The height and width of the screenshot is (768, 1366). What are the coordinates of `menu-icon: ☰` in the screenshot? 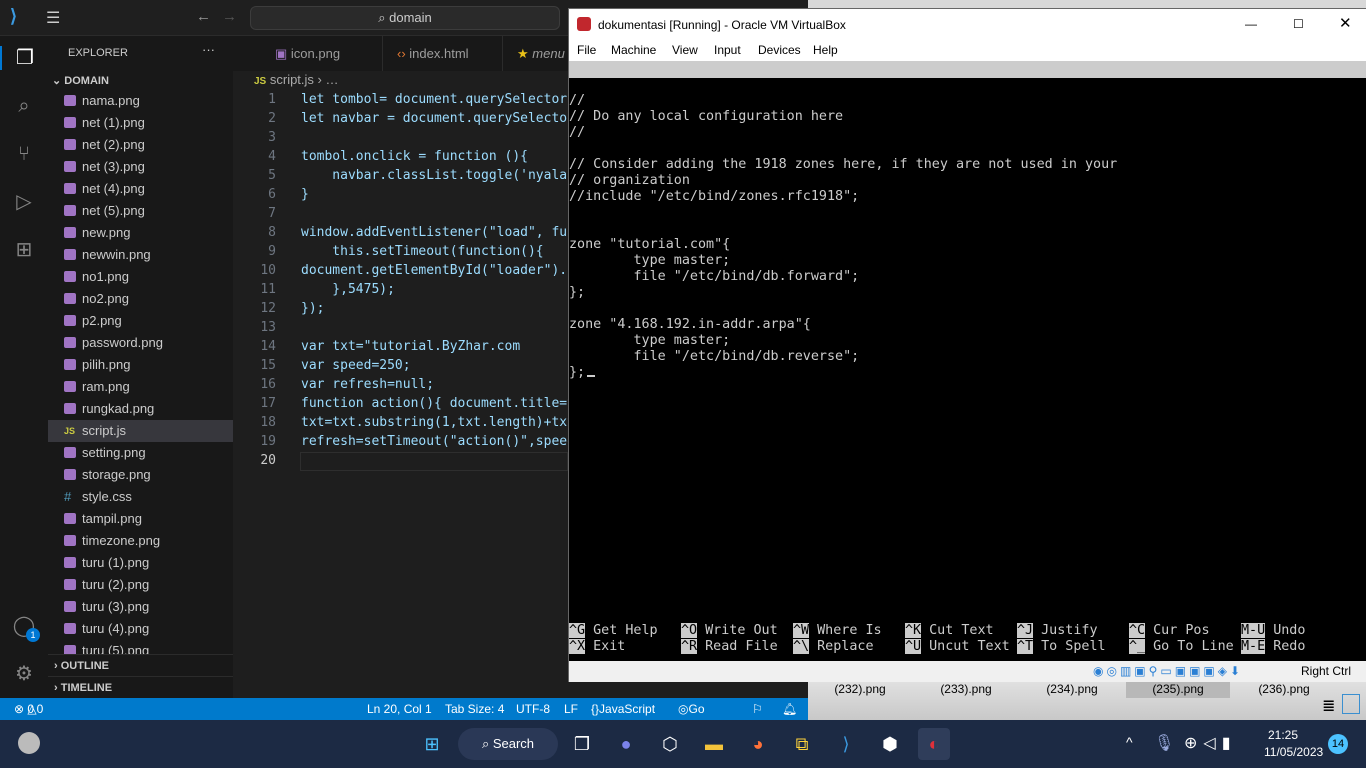 It's located at (53, 18).